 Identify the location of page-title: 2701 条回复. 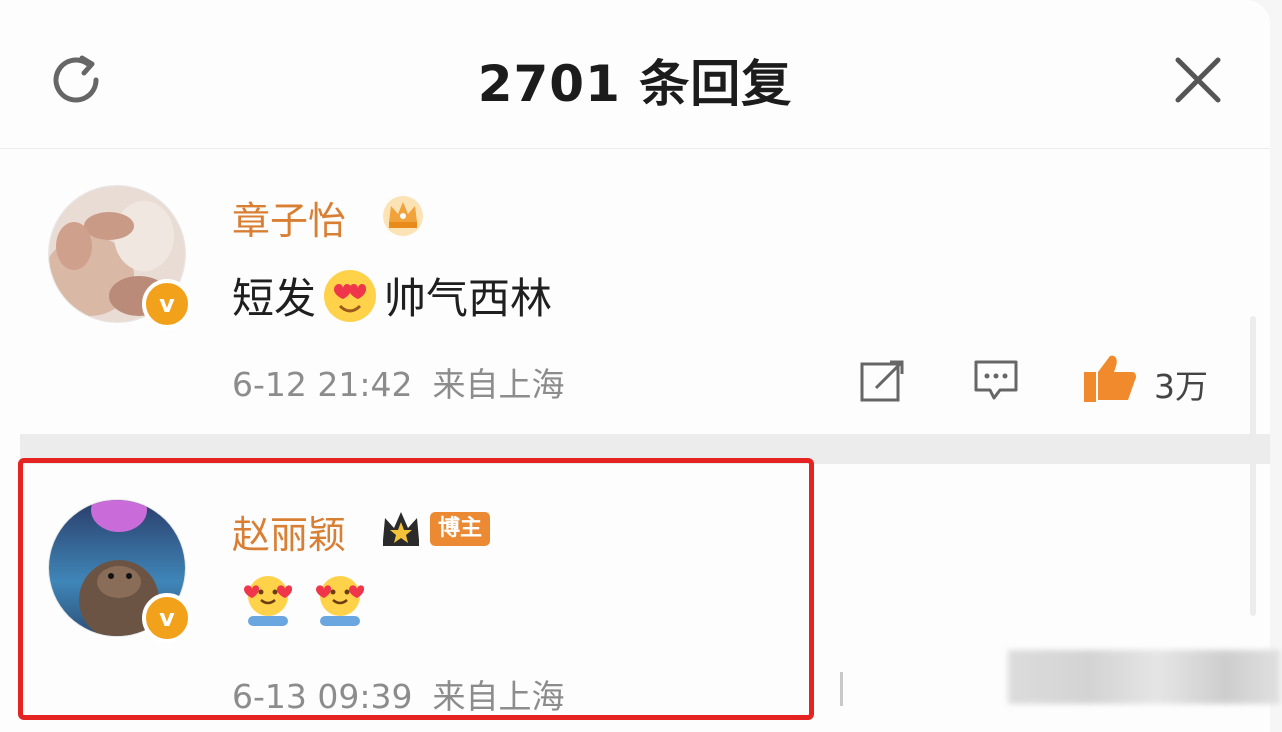
(635, 84).